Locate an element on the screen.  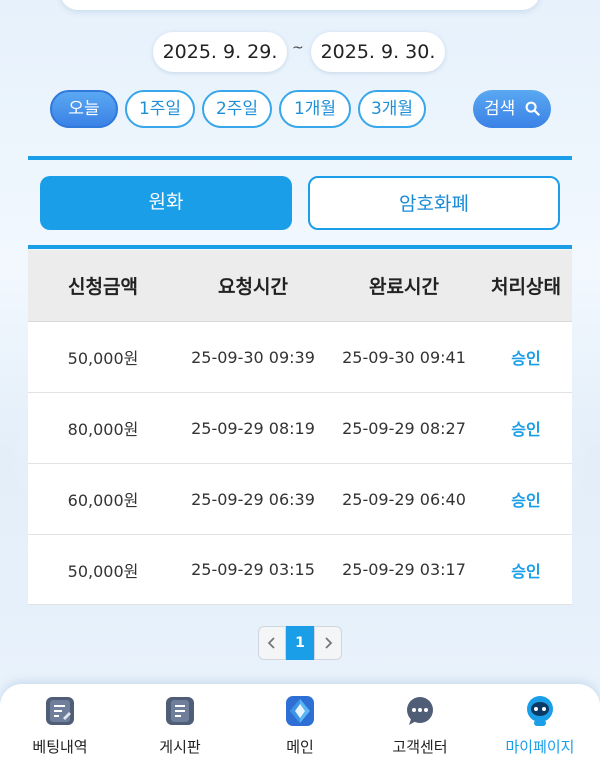
period-filter: 오늘 1주일 2주일 1개월 3개월 검색 is located at coordinates (300, 109).